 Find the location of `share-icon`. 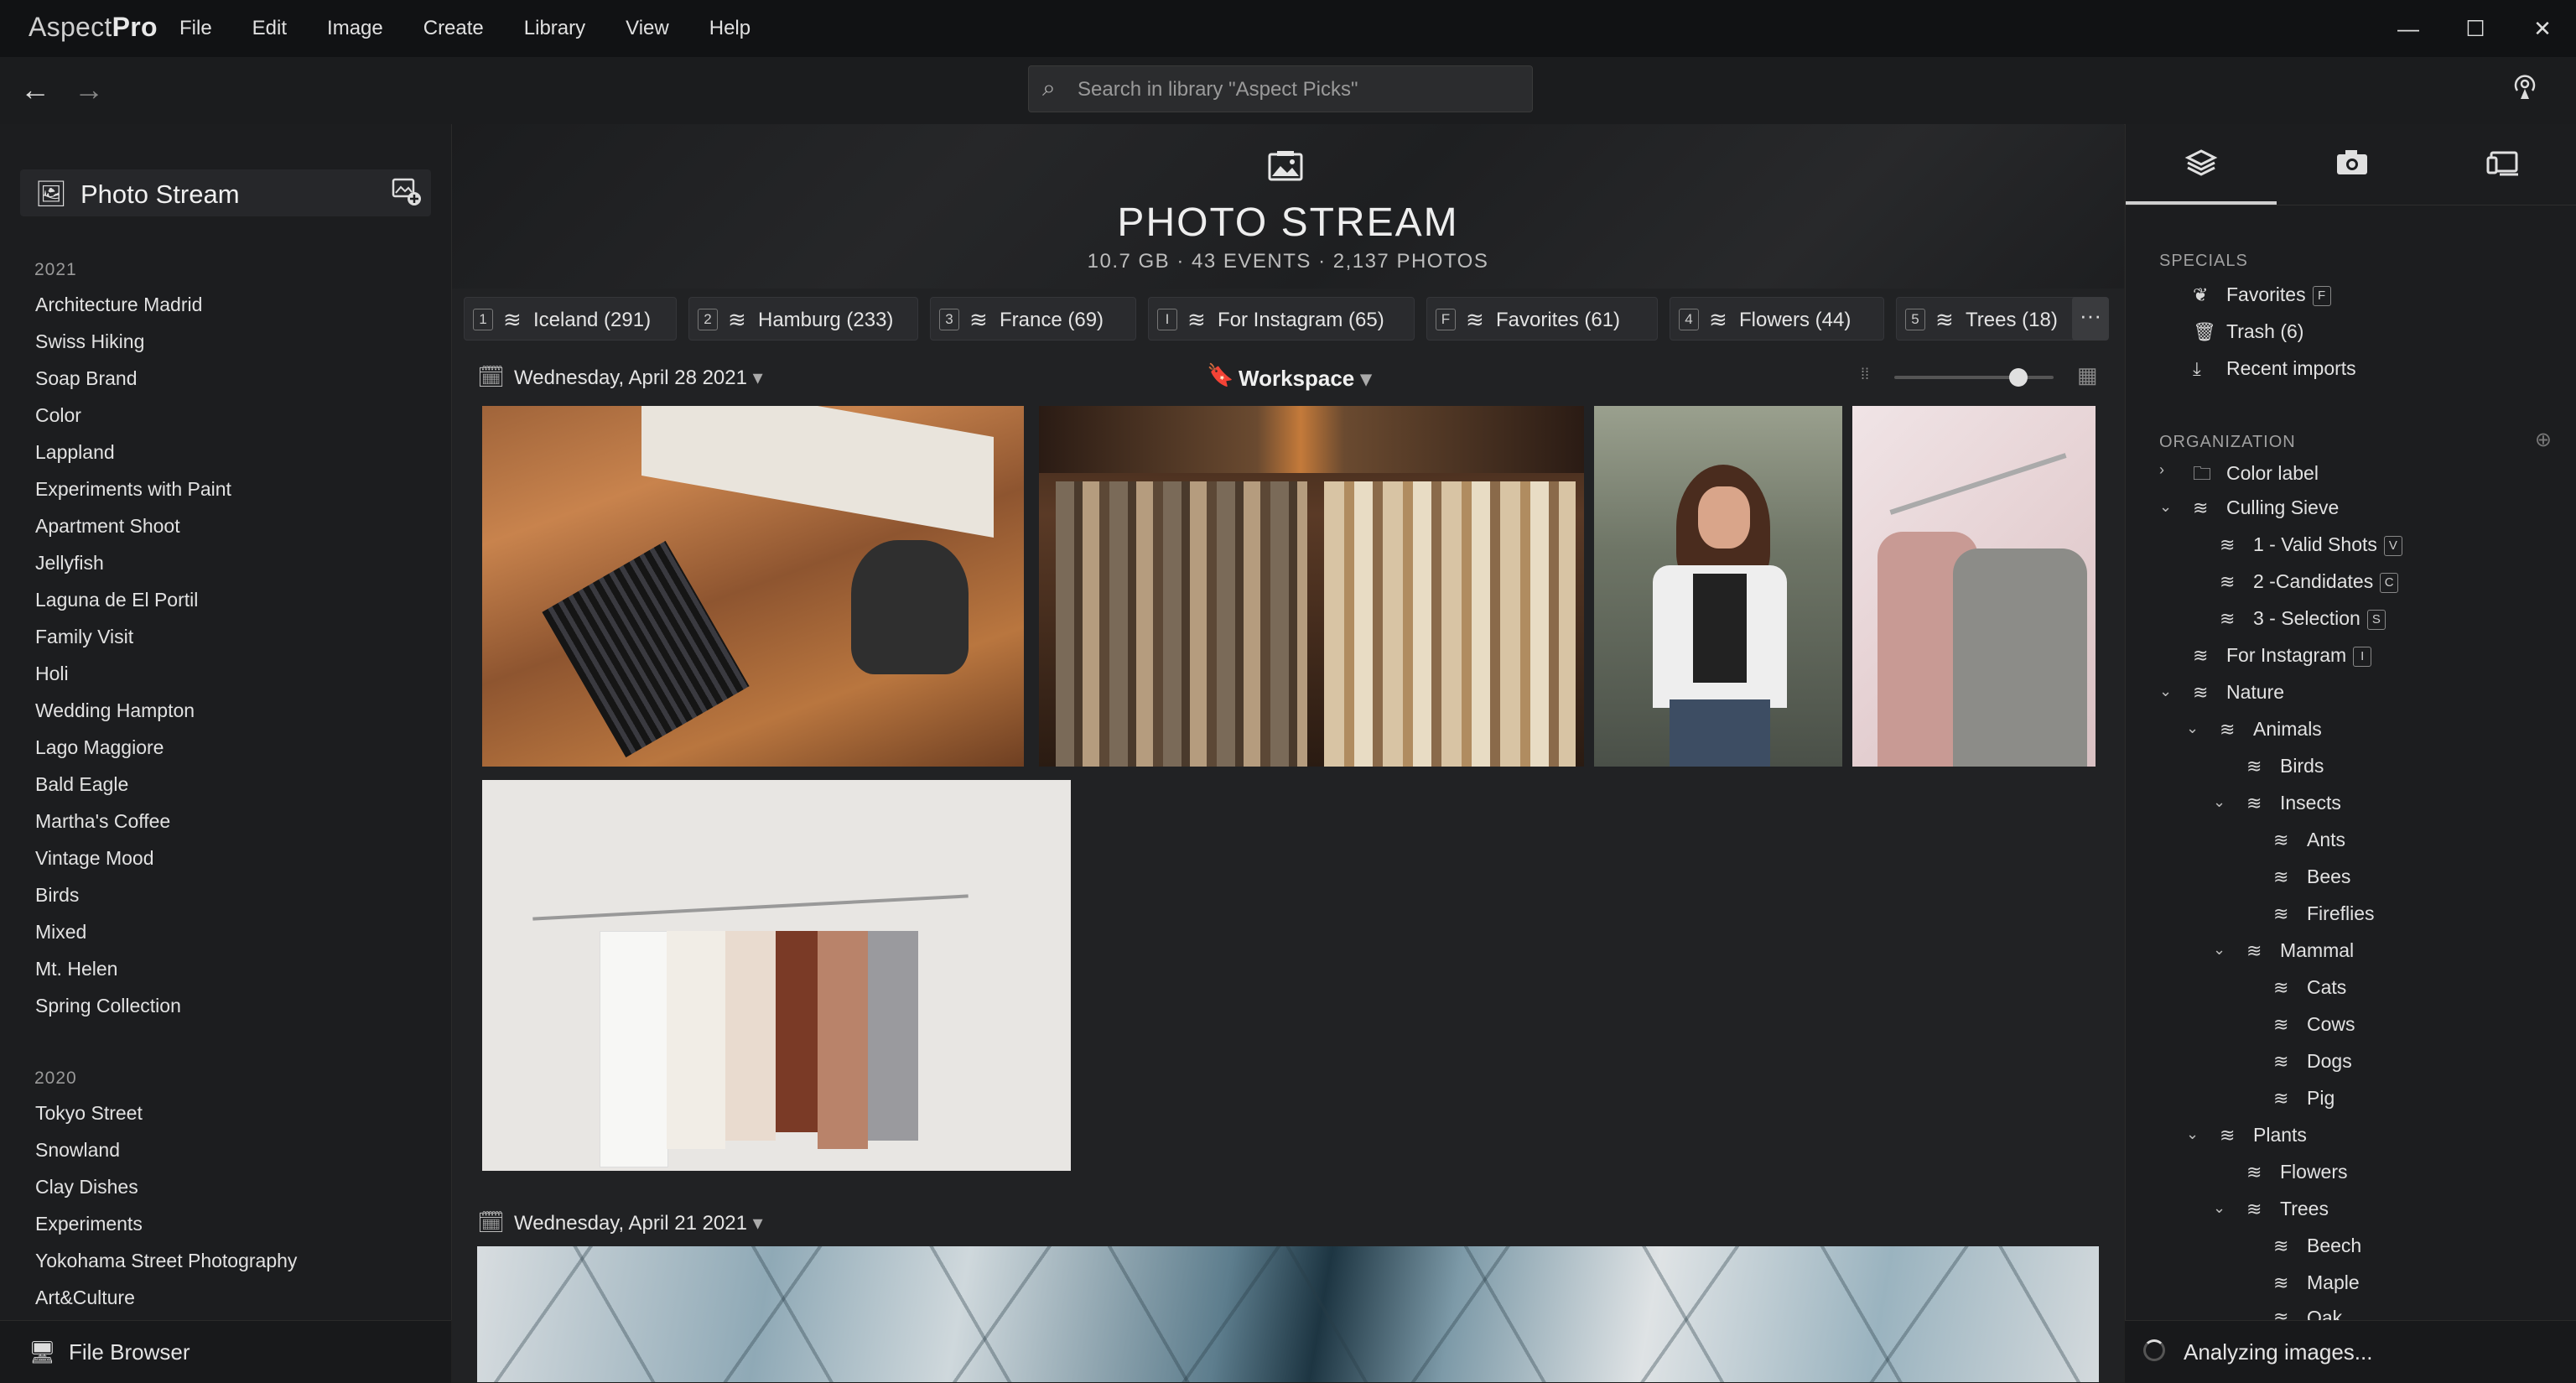

share-icon is located at coordinates (2525, 89).